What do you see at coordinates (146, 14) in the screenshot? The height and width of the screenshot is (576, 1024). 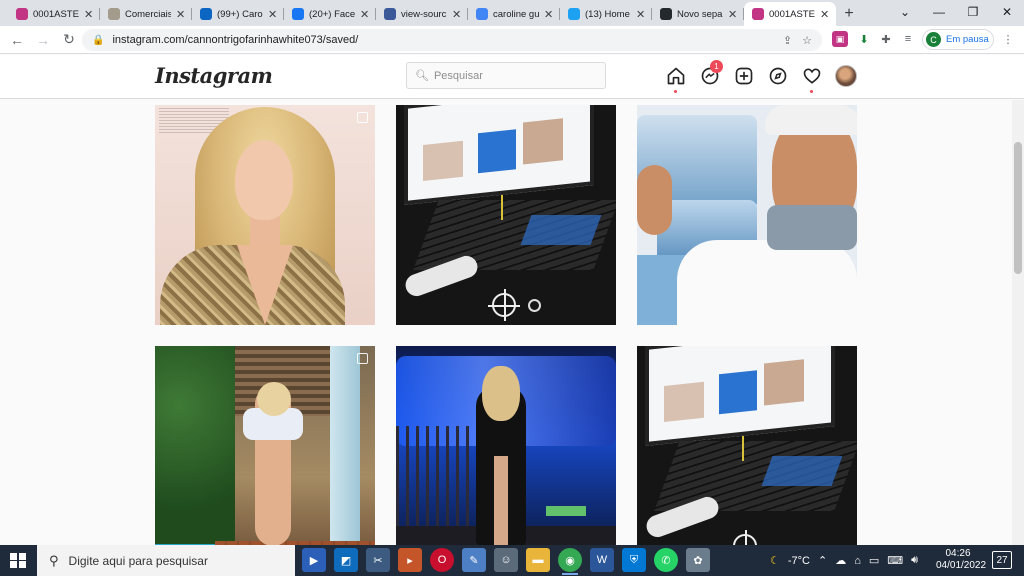 I see `browser-tab: Comerciais ✕` at bounding box center [146, 14].